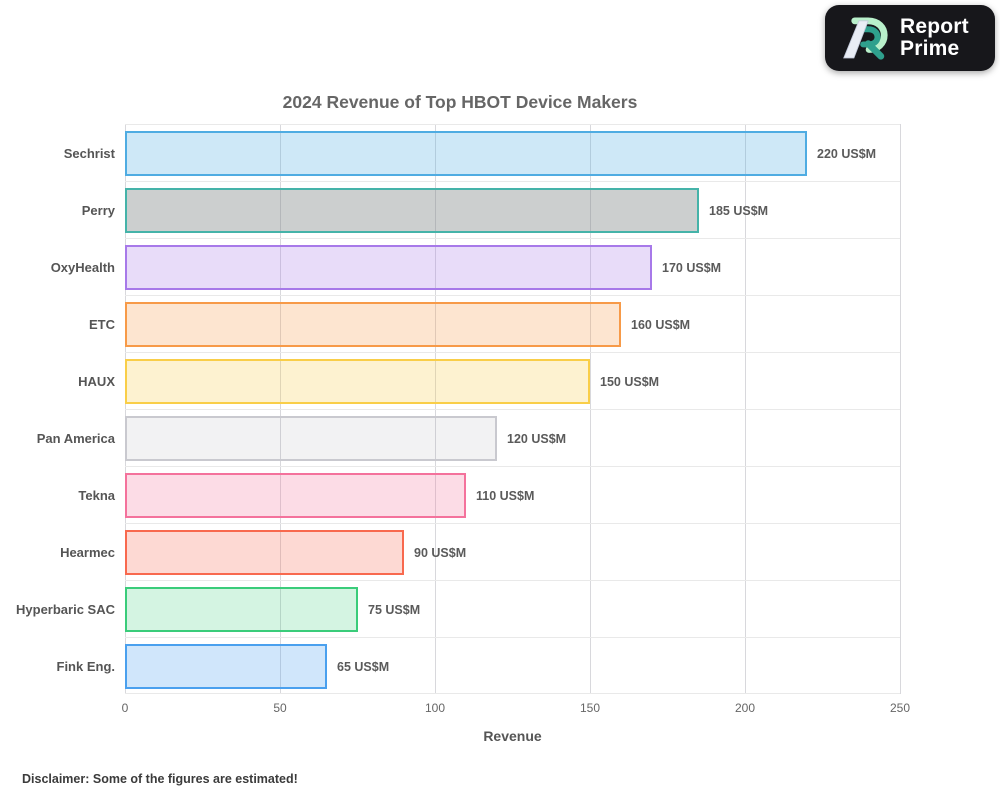  What do you see at coordinates (900, 409) in the screenshot?
I see `gridline` at bounding box center [900, 409].